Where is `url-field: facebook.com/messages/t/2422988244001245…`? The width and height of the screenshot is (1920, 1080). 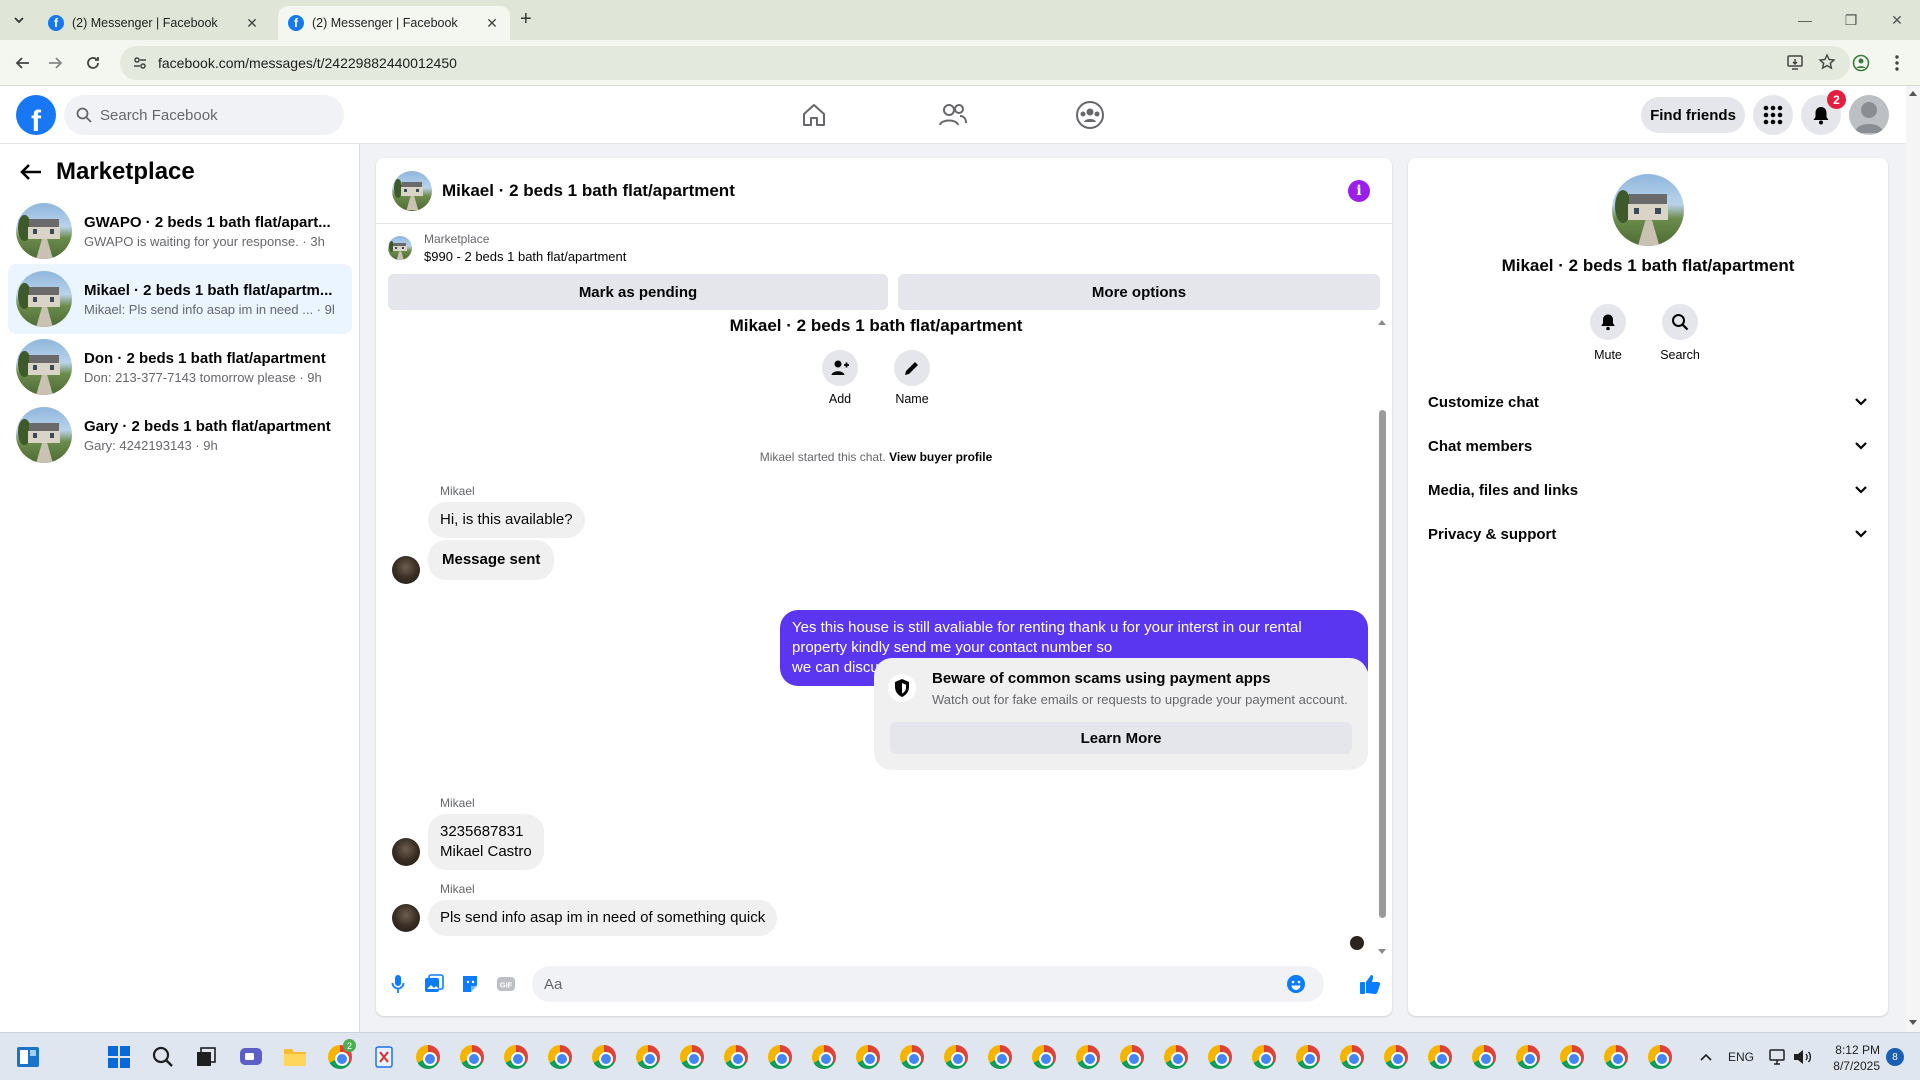 url-field: facebook.com/messages/t/2422988244001245… is located at coordinates (985, 63).